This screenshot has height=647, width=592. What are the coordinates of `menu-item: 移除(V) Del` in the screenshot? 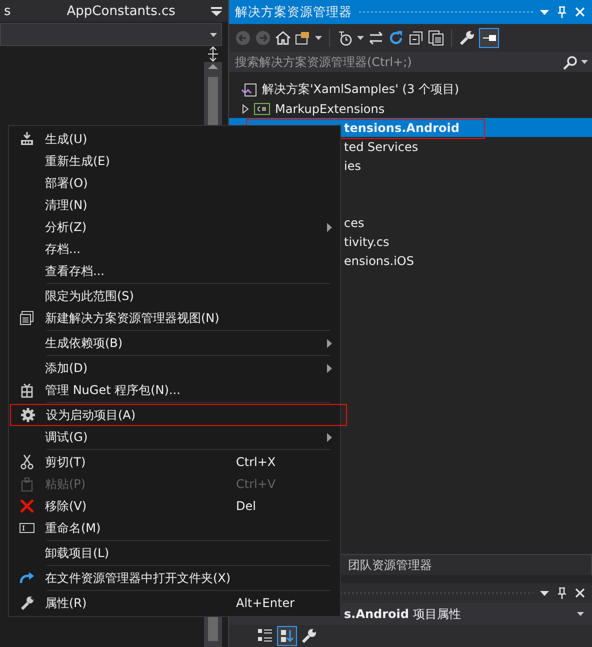 It's located at (174, 506).